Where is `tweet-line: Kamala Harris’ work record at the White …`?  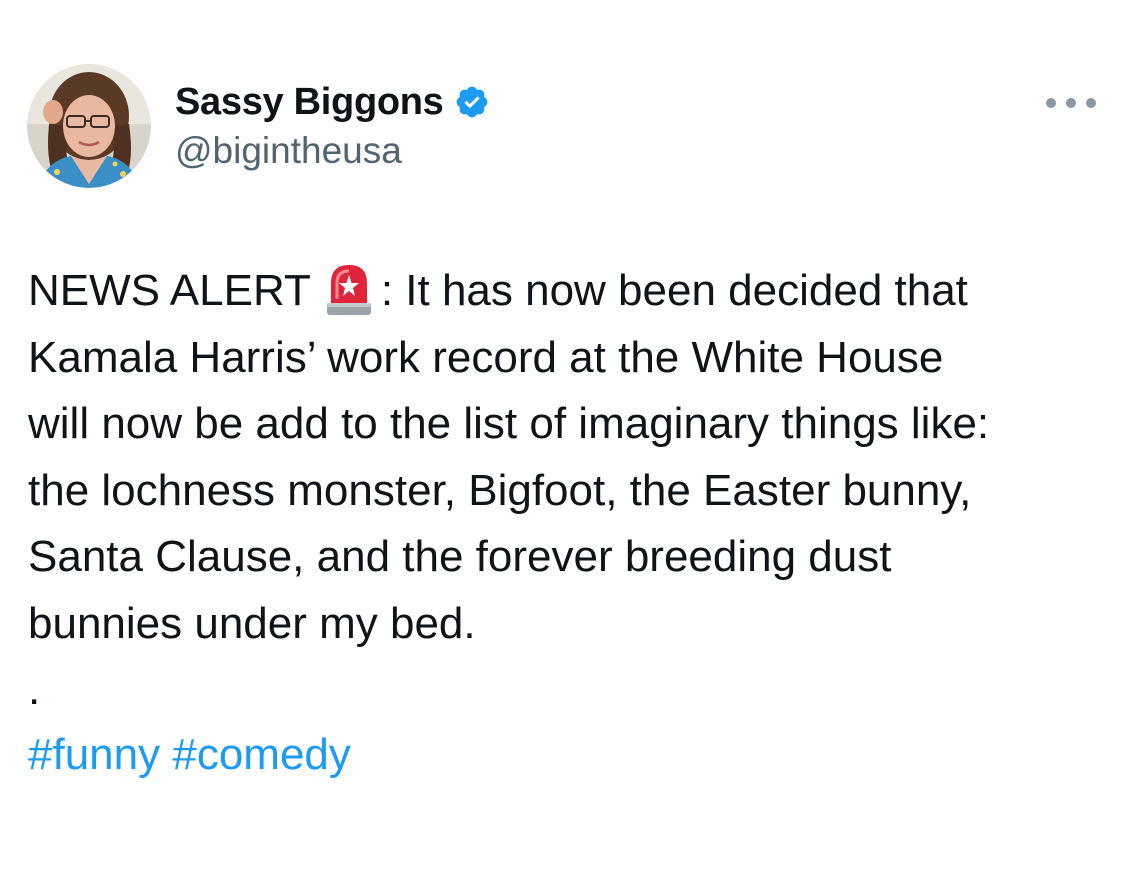
tweet-line: Kamala Harris’ work record at the White … is located at coordinates (486, 357).